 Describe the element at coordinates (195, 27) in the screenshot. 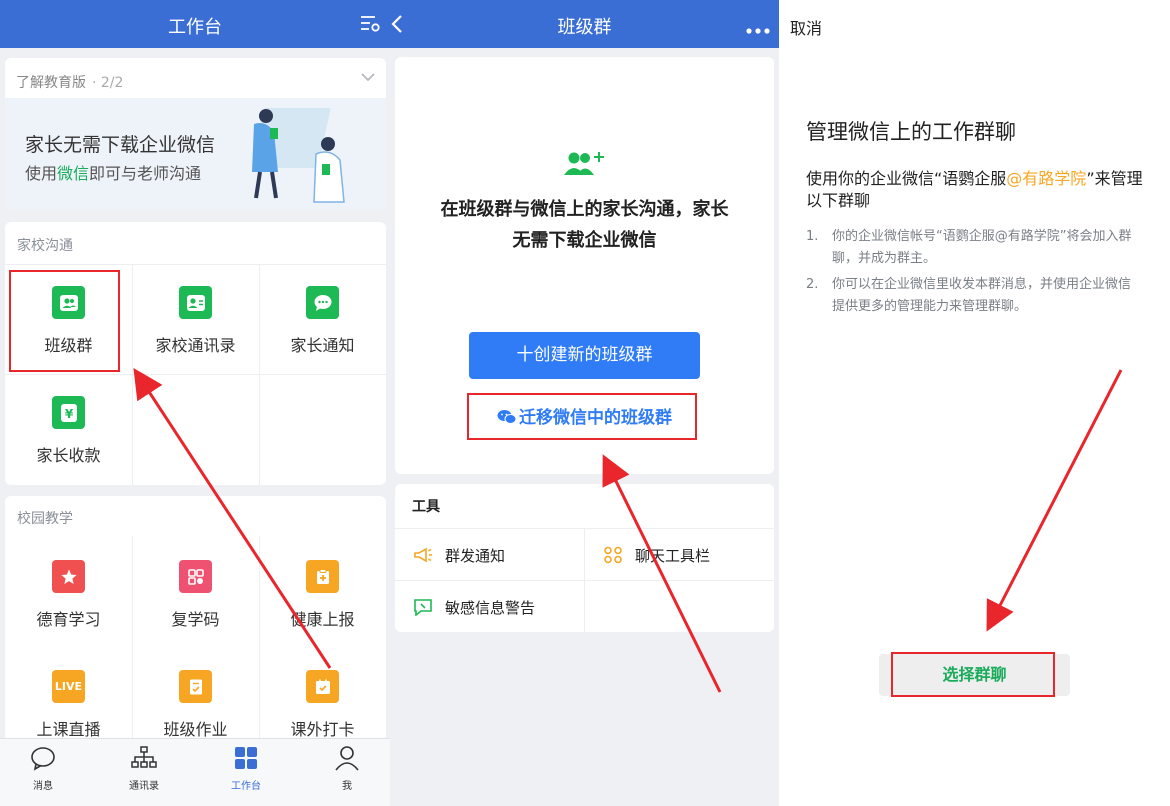

I see `page-title: 工作台` at that location.